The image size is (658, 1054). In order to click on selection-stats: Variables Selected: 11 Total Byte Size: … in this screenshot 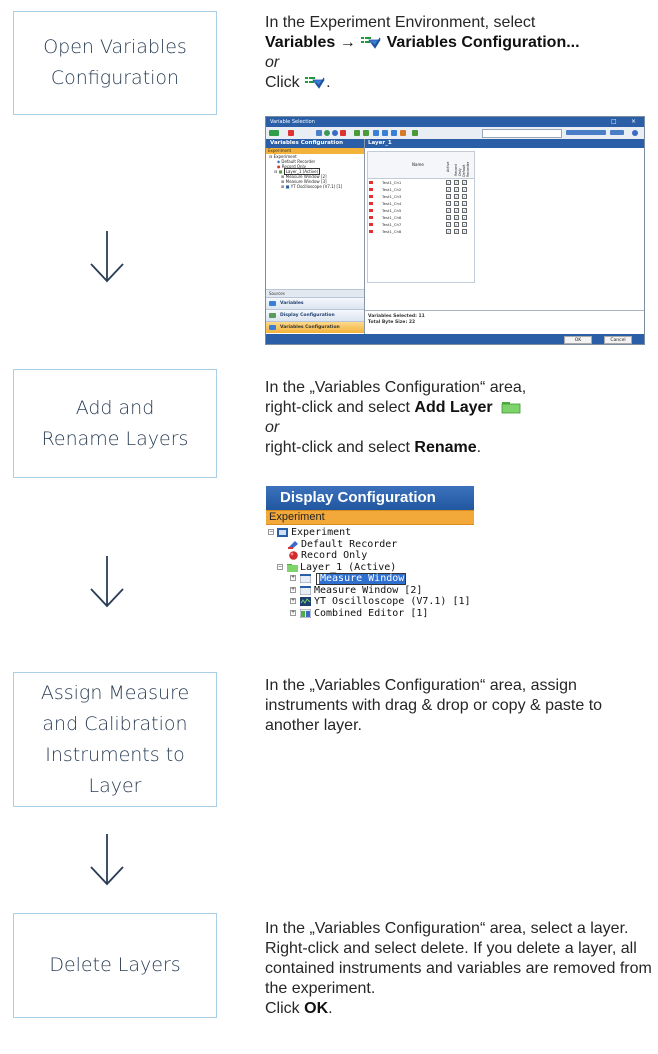, I will do `click(504, 322)`.